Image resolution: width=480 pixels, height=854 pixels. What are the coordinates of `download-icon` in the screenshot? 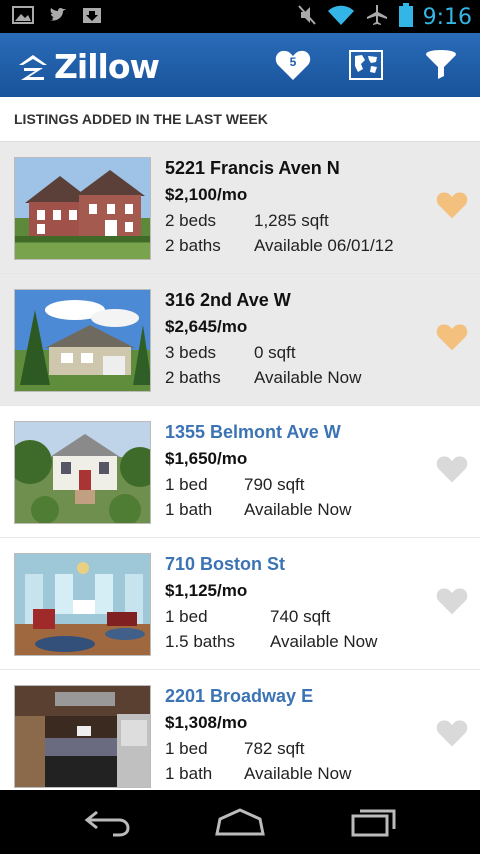 It's located at (92, 17).